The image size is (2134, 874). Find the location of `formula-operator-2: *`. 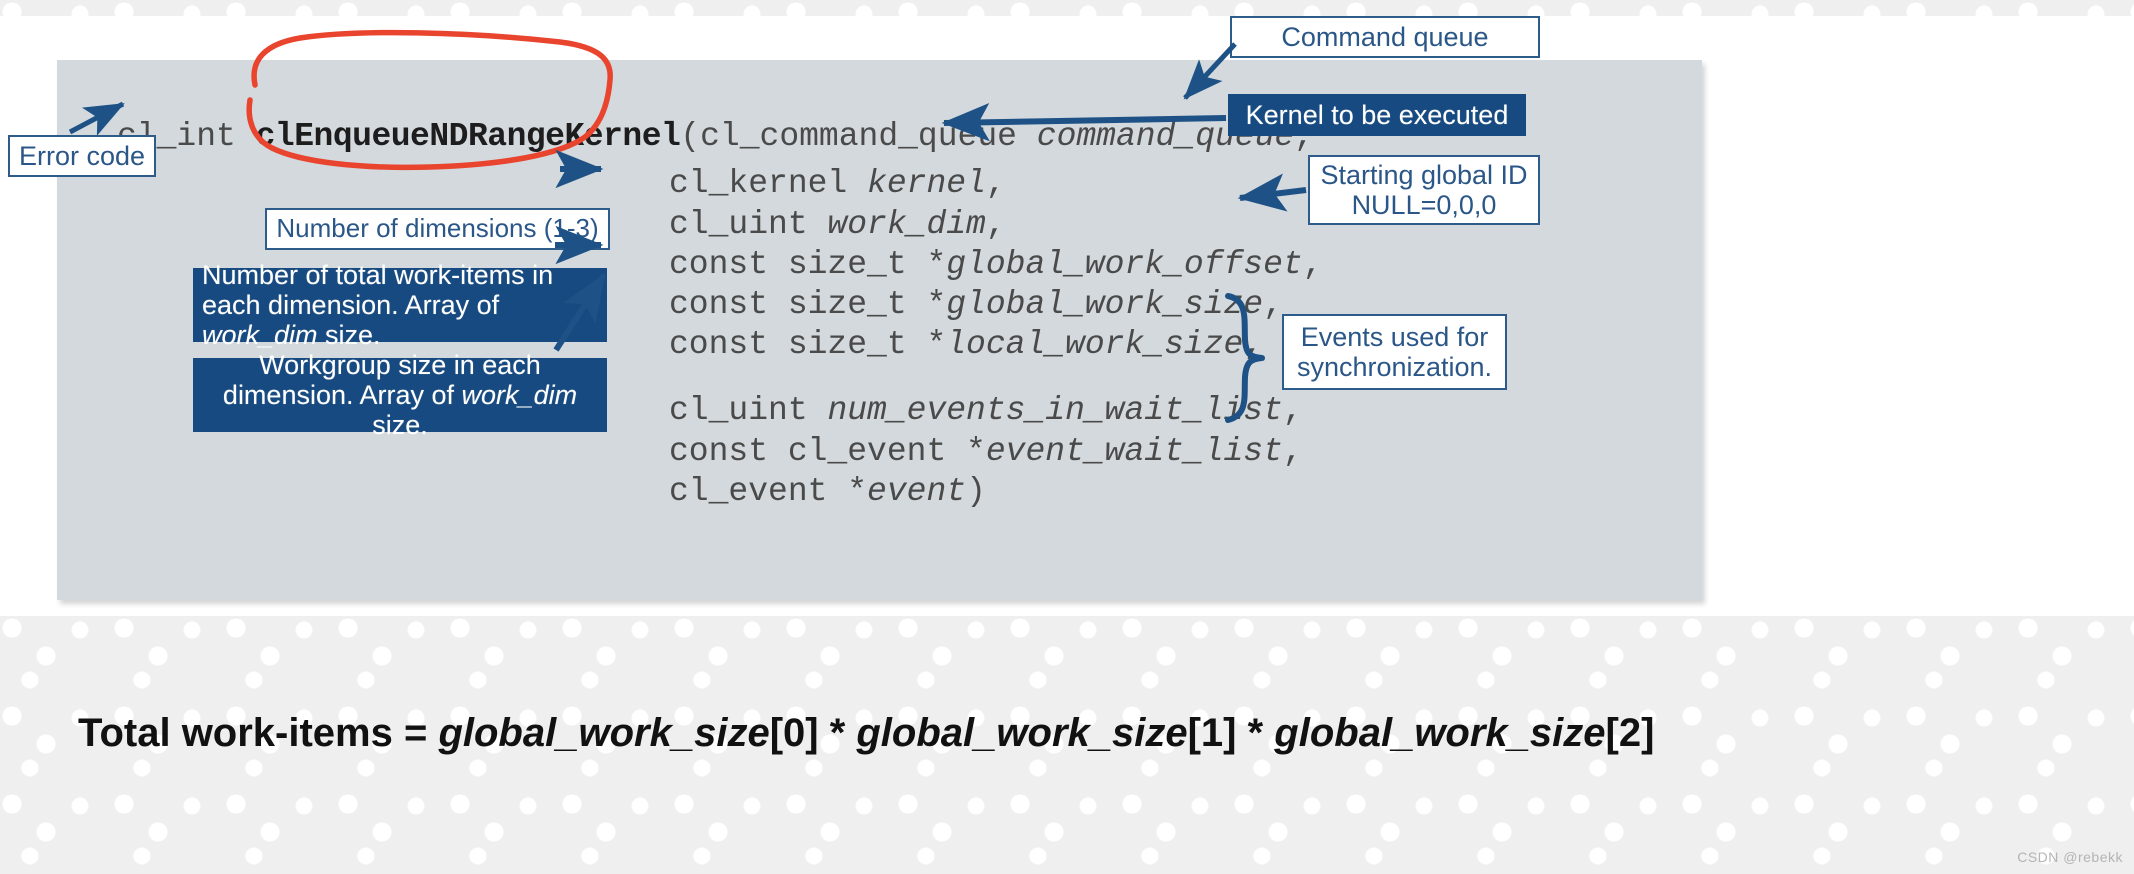

formula-operator-2: * is located at coordinates (1255, 733).